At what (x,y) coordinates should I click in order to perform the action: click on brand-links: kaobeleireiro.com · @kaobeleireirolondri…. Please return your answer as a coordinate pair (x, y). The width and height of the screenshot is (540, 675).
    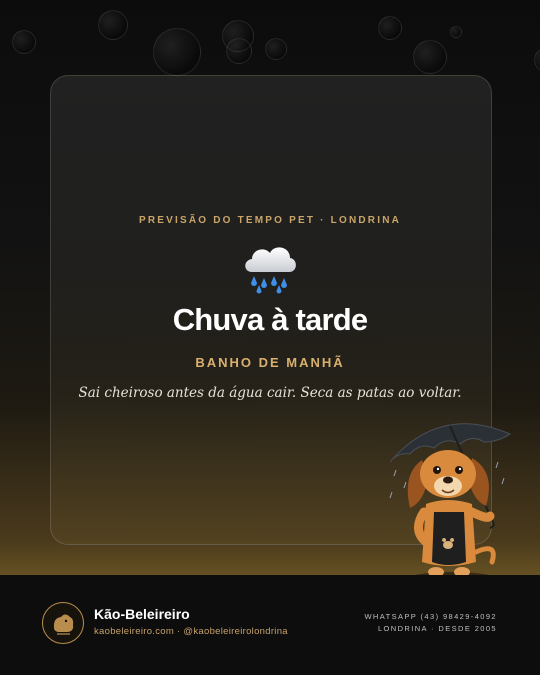
    Looking at the image, I should click on (191, 631).